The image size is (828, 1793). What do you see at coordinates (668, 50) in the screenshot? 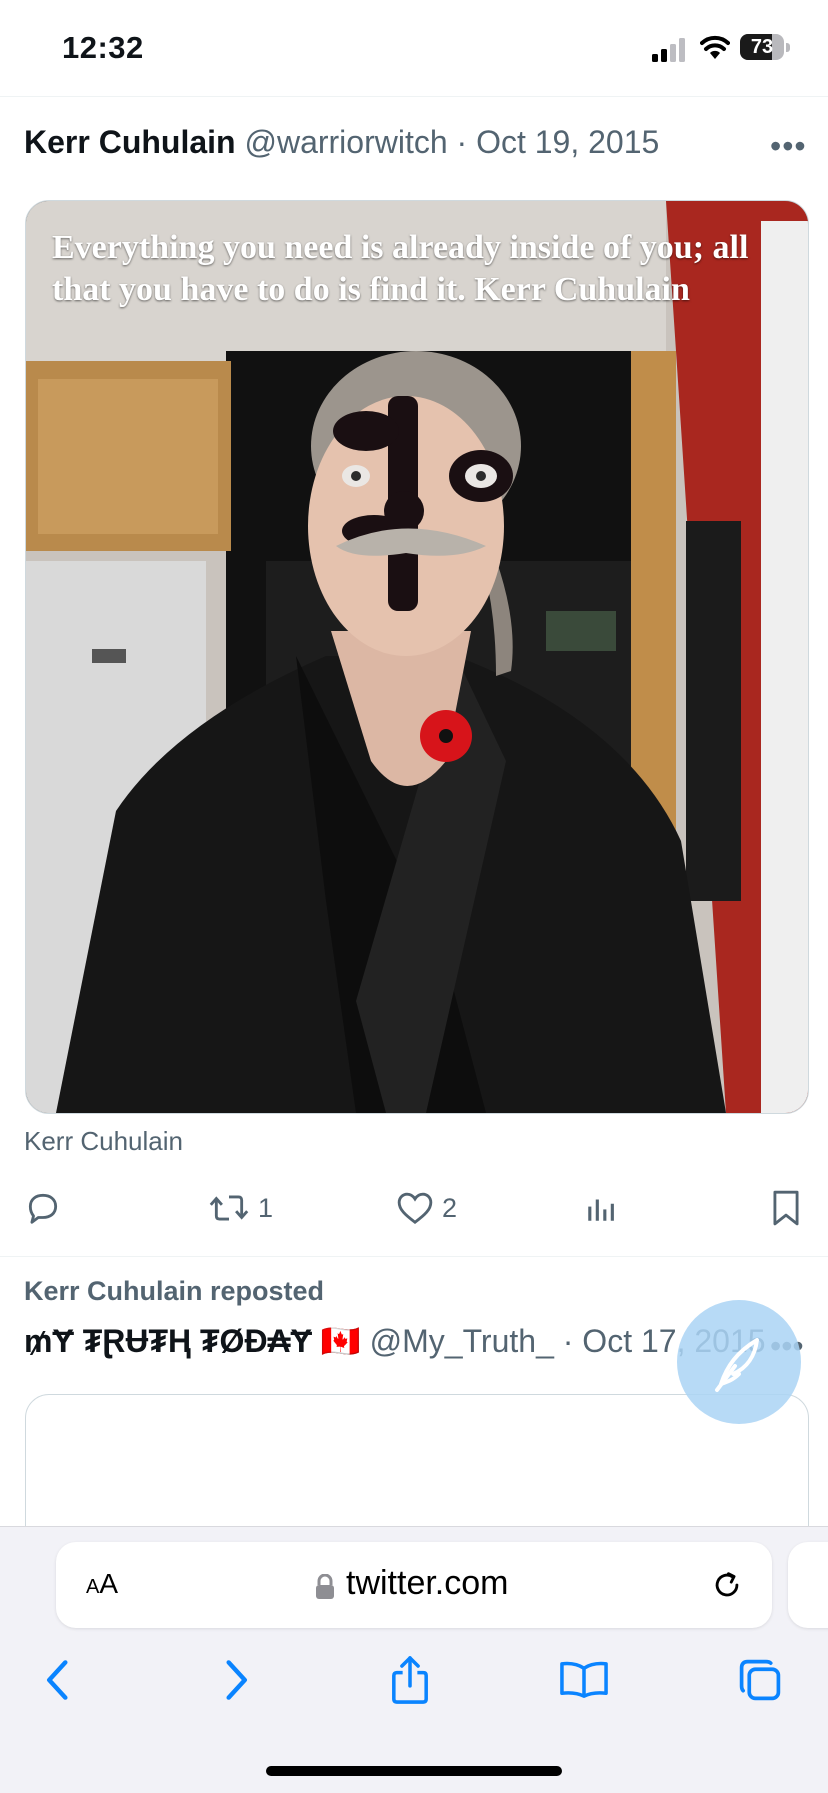
I see `cellular-signal-icon` at bounding box center [668, 50].